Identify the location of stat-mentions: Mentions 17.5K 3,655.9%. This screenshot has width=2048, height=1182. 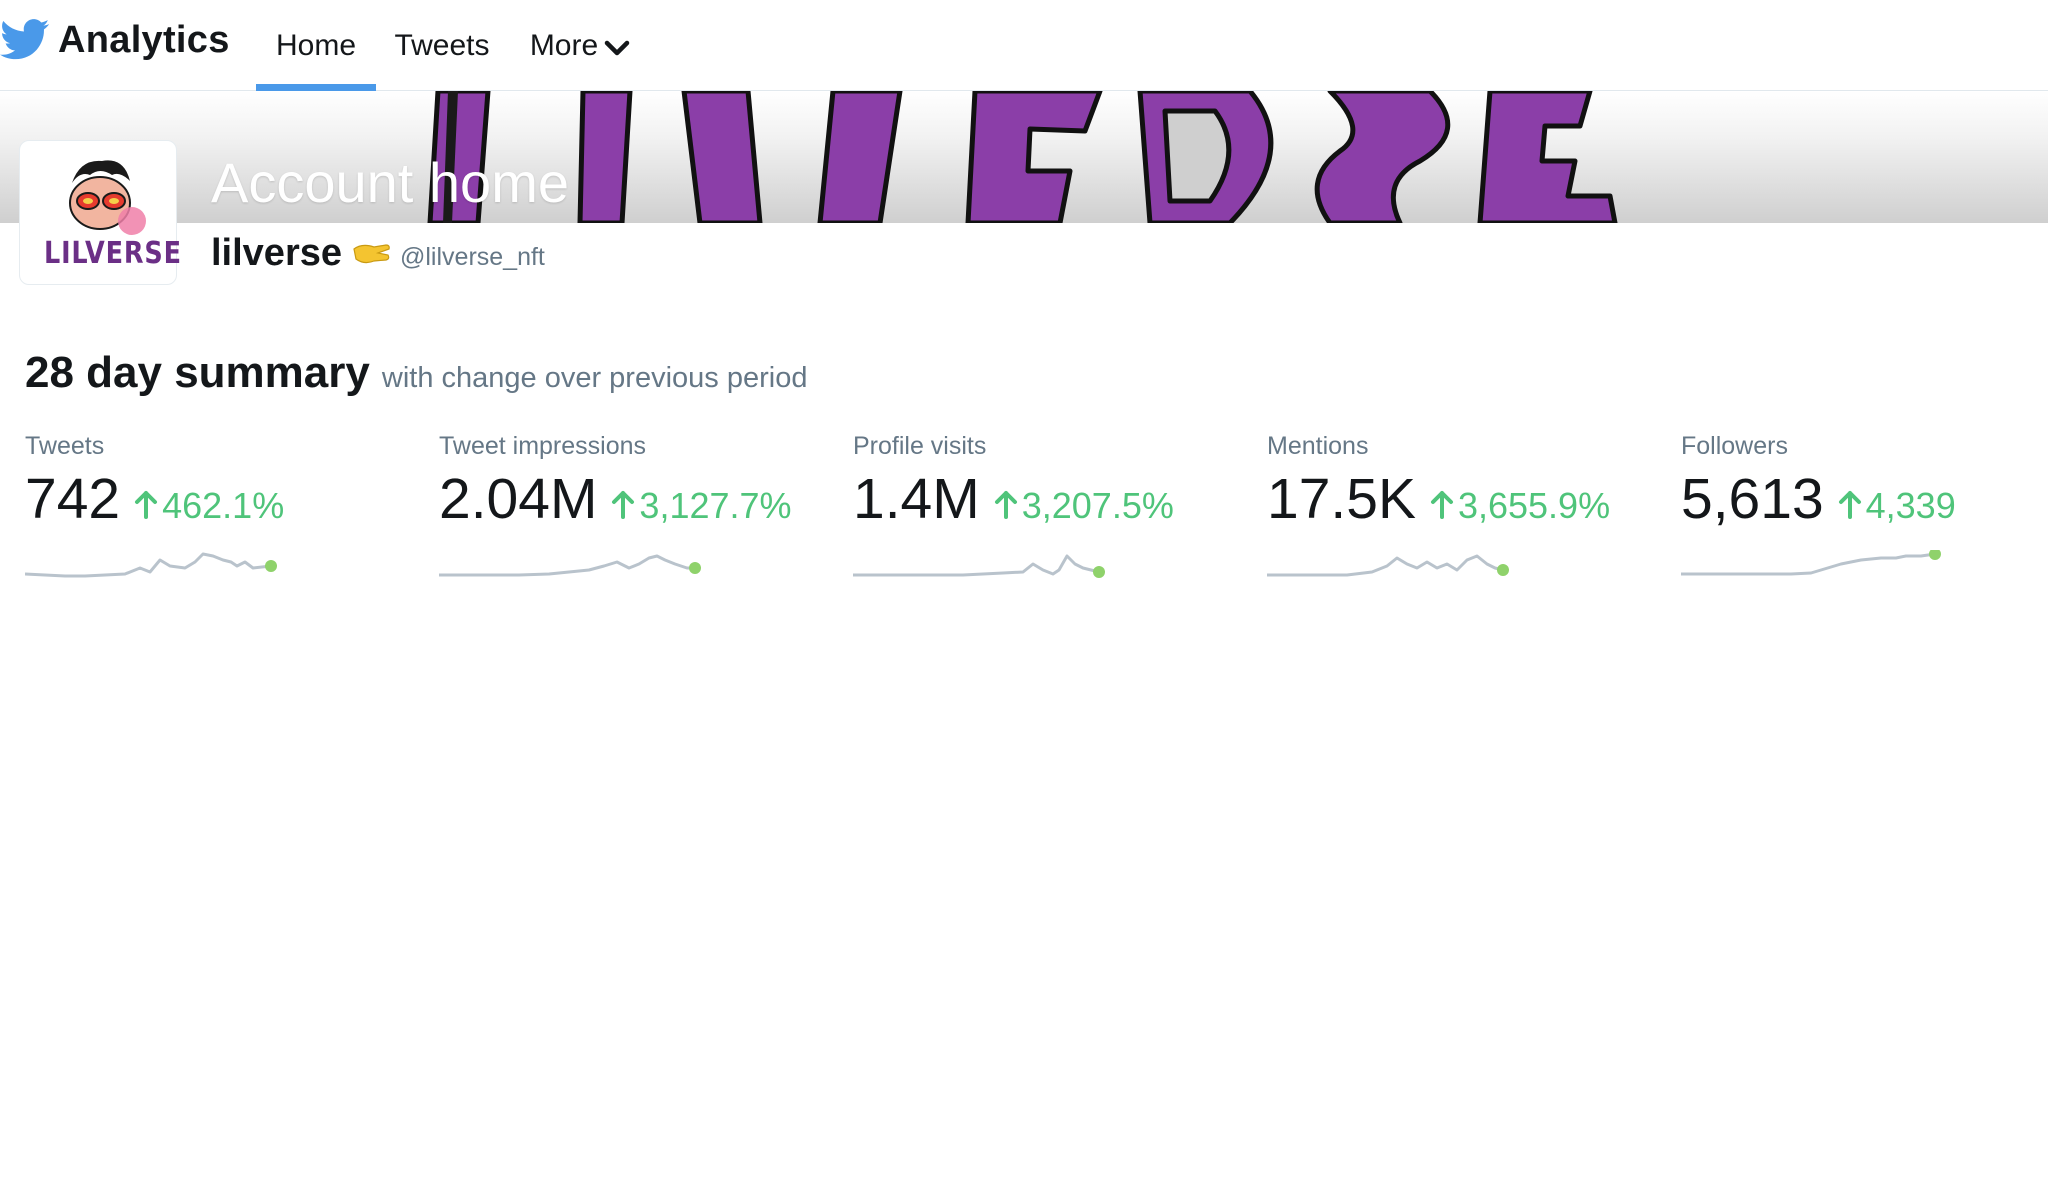
(1467, 511).